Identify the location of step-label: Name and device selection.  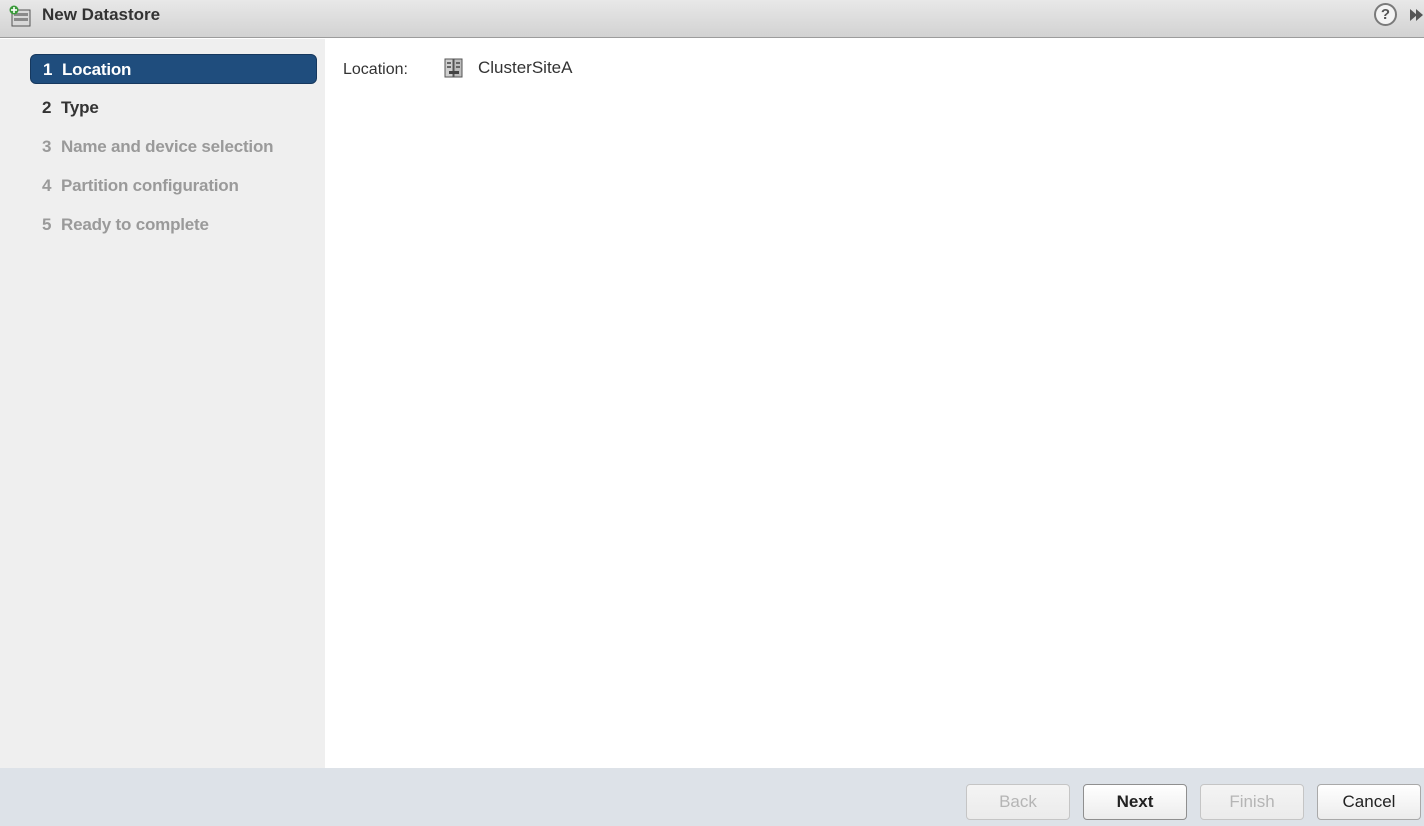
(167, 146).